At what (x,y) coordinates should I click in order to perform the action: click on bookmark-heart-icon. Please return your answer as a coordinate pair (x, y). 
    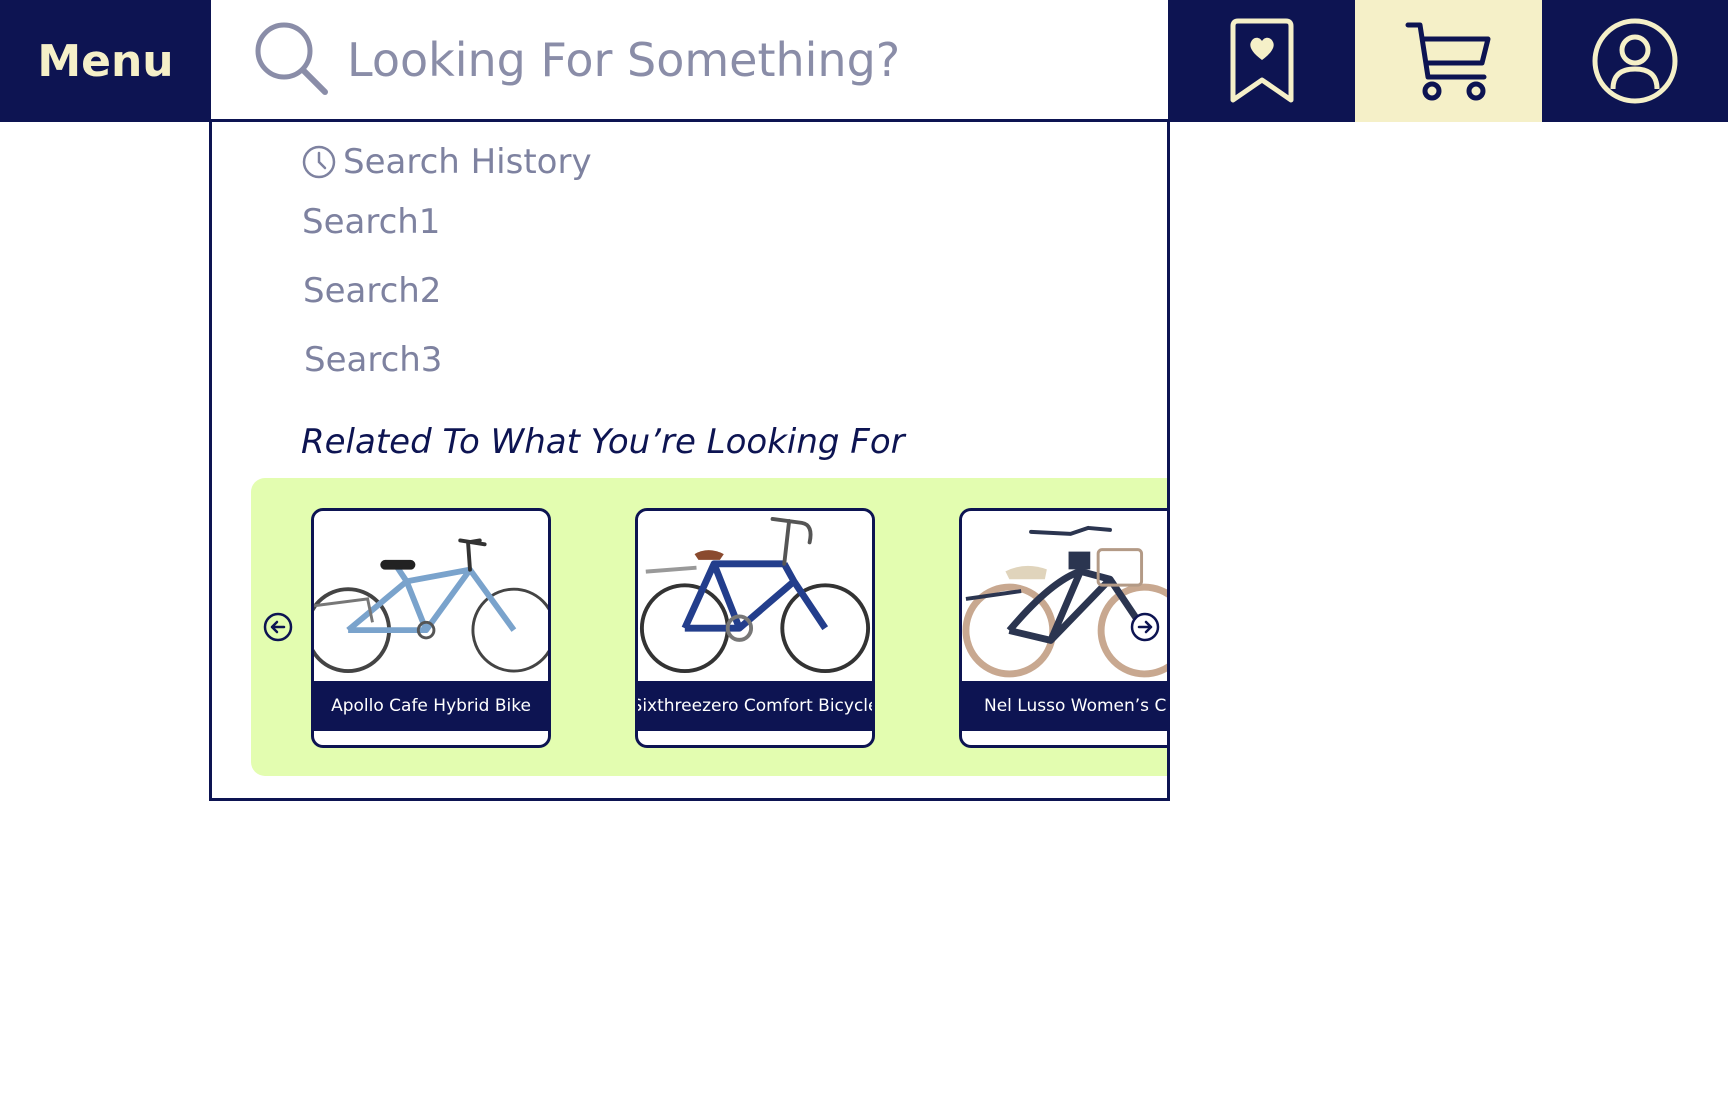
    Looking at the image, I should click on (1261, 60).